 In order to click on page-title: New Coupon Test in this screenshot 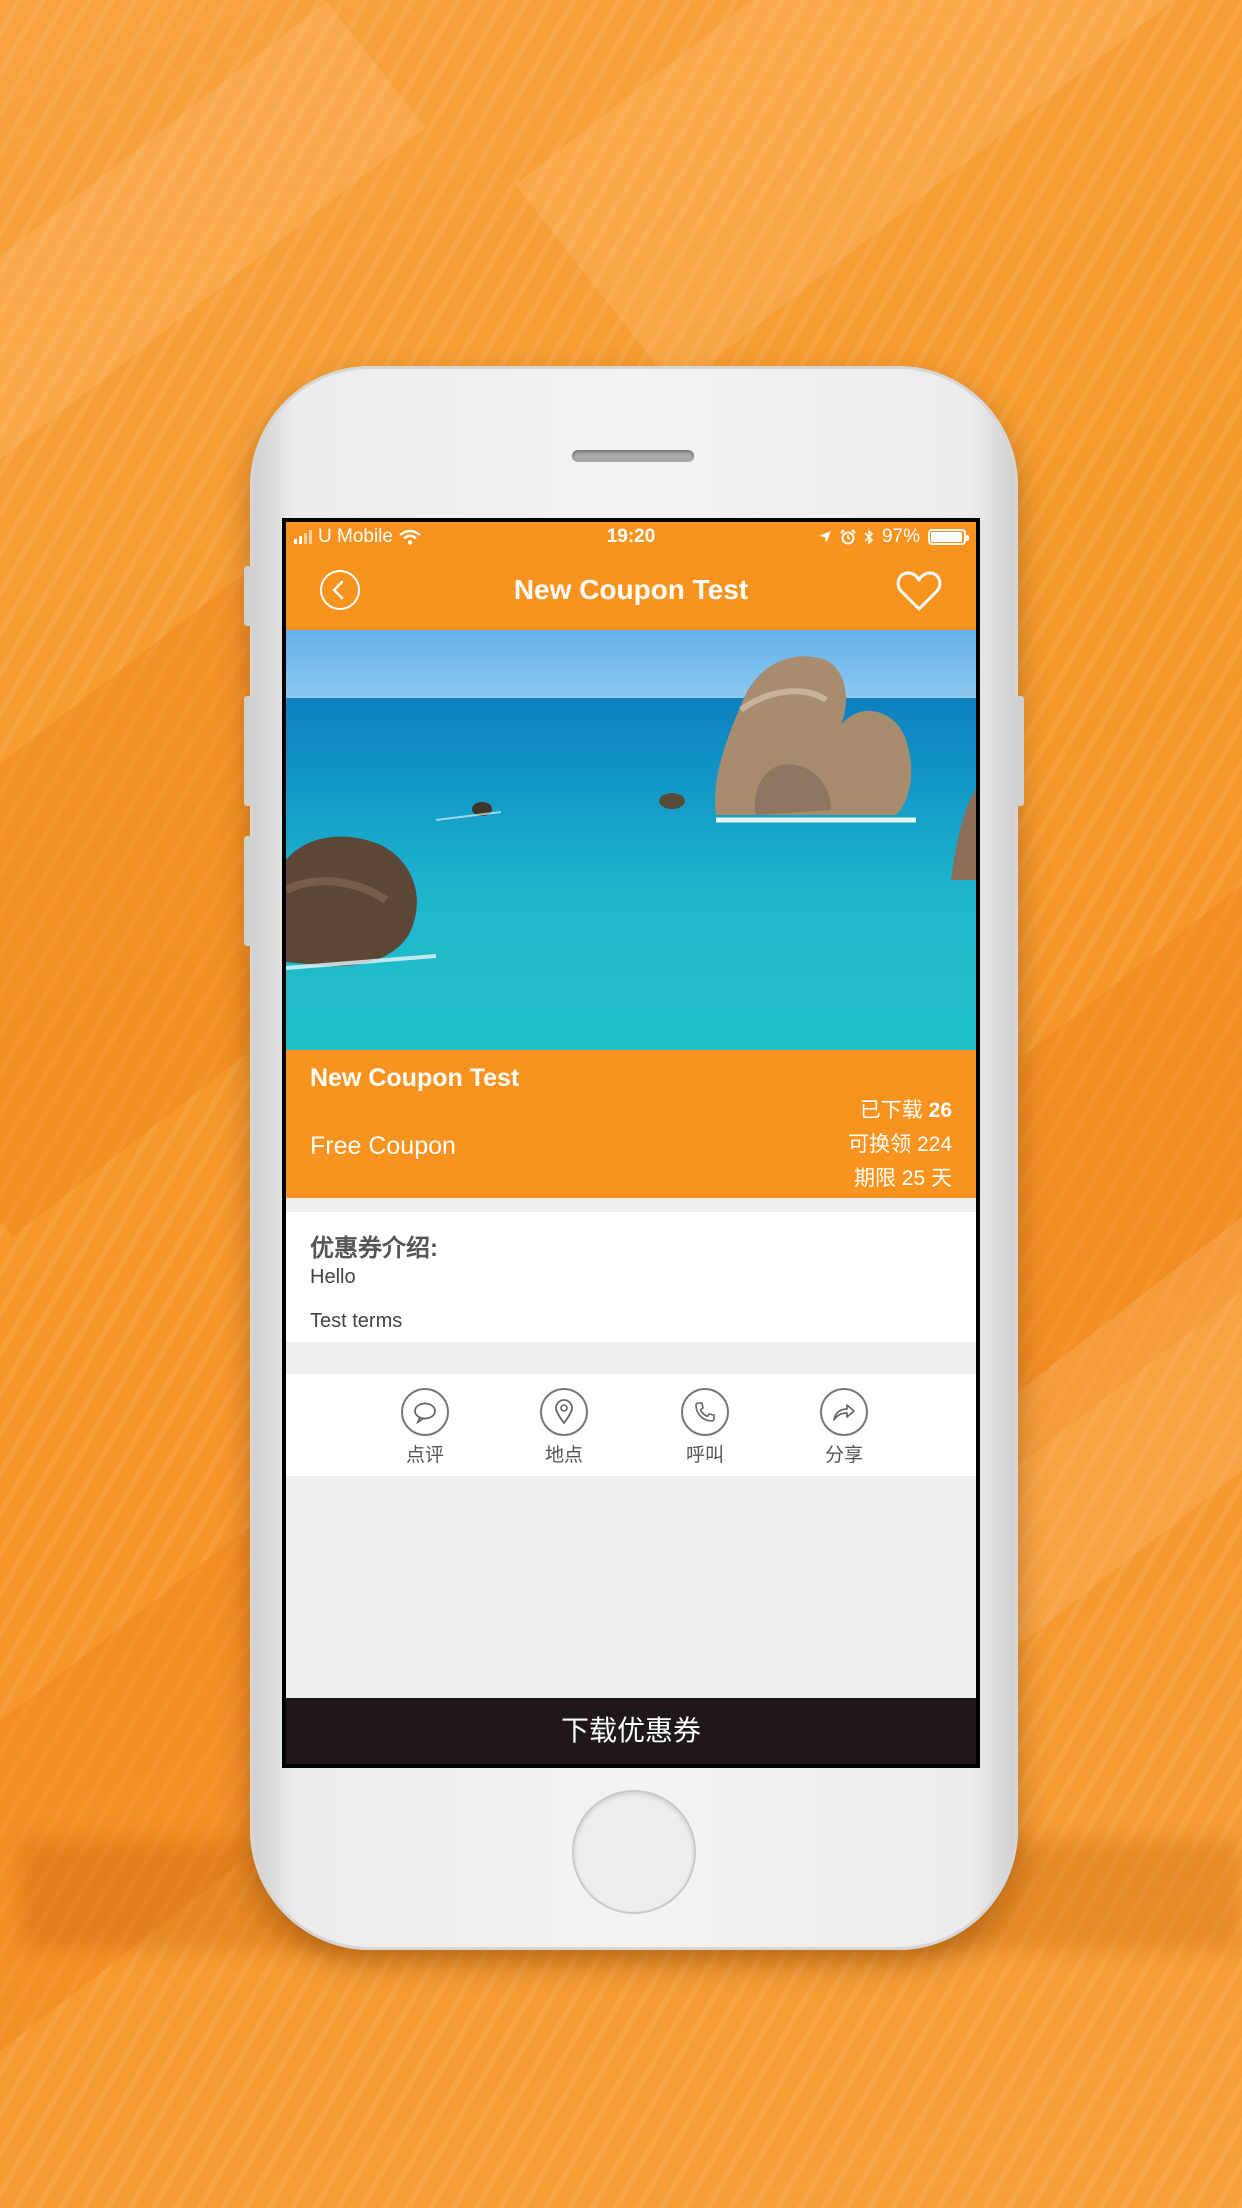, I will do `click(631, 589)`.